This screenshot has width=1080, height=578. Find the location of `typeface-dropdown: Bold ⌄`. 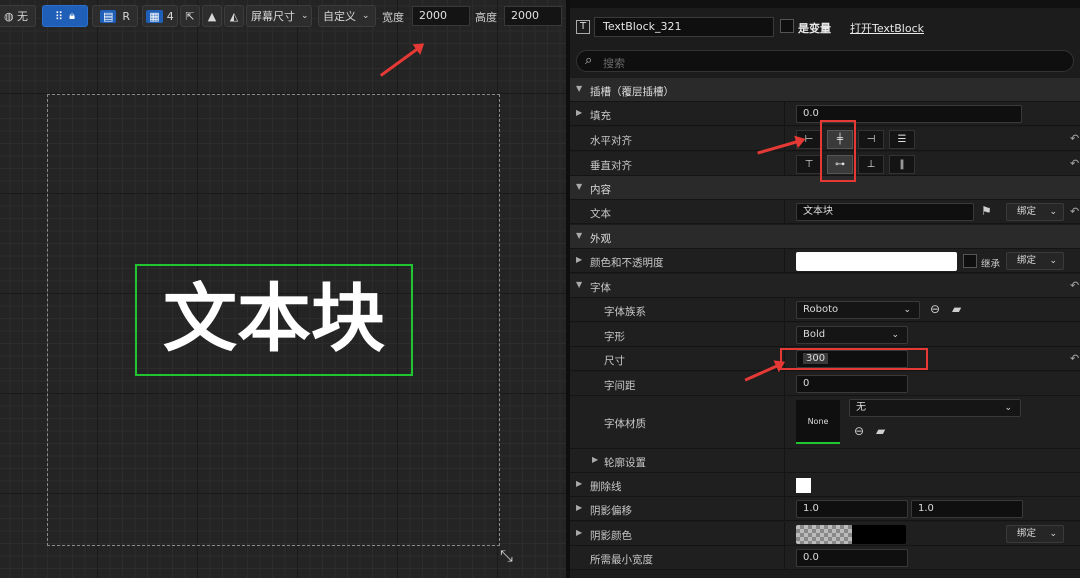

typeface-dropdown: Bold ⌄ is located at coordinates (852, 335).